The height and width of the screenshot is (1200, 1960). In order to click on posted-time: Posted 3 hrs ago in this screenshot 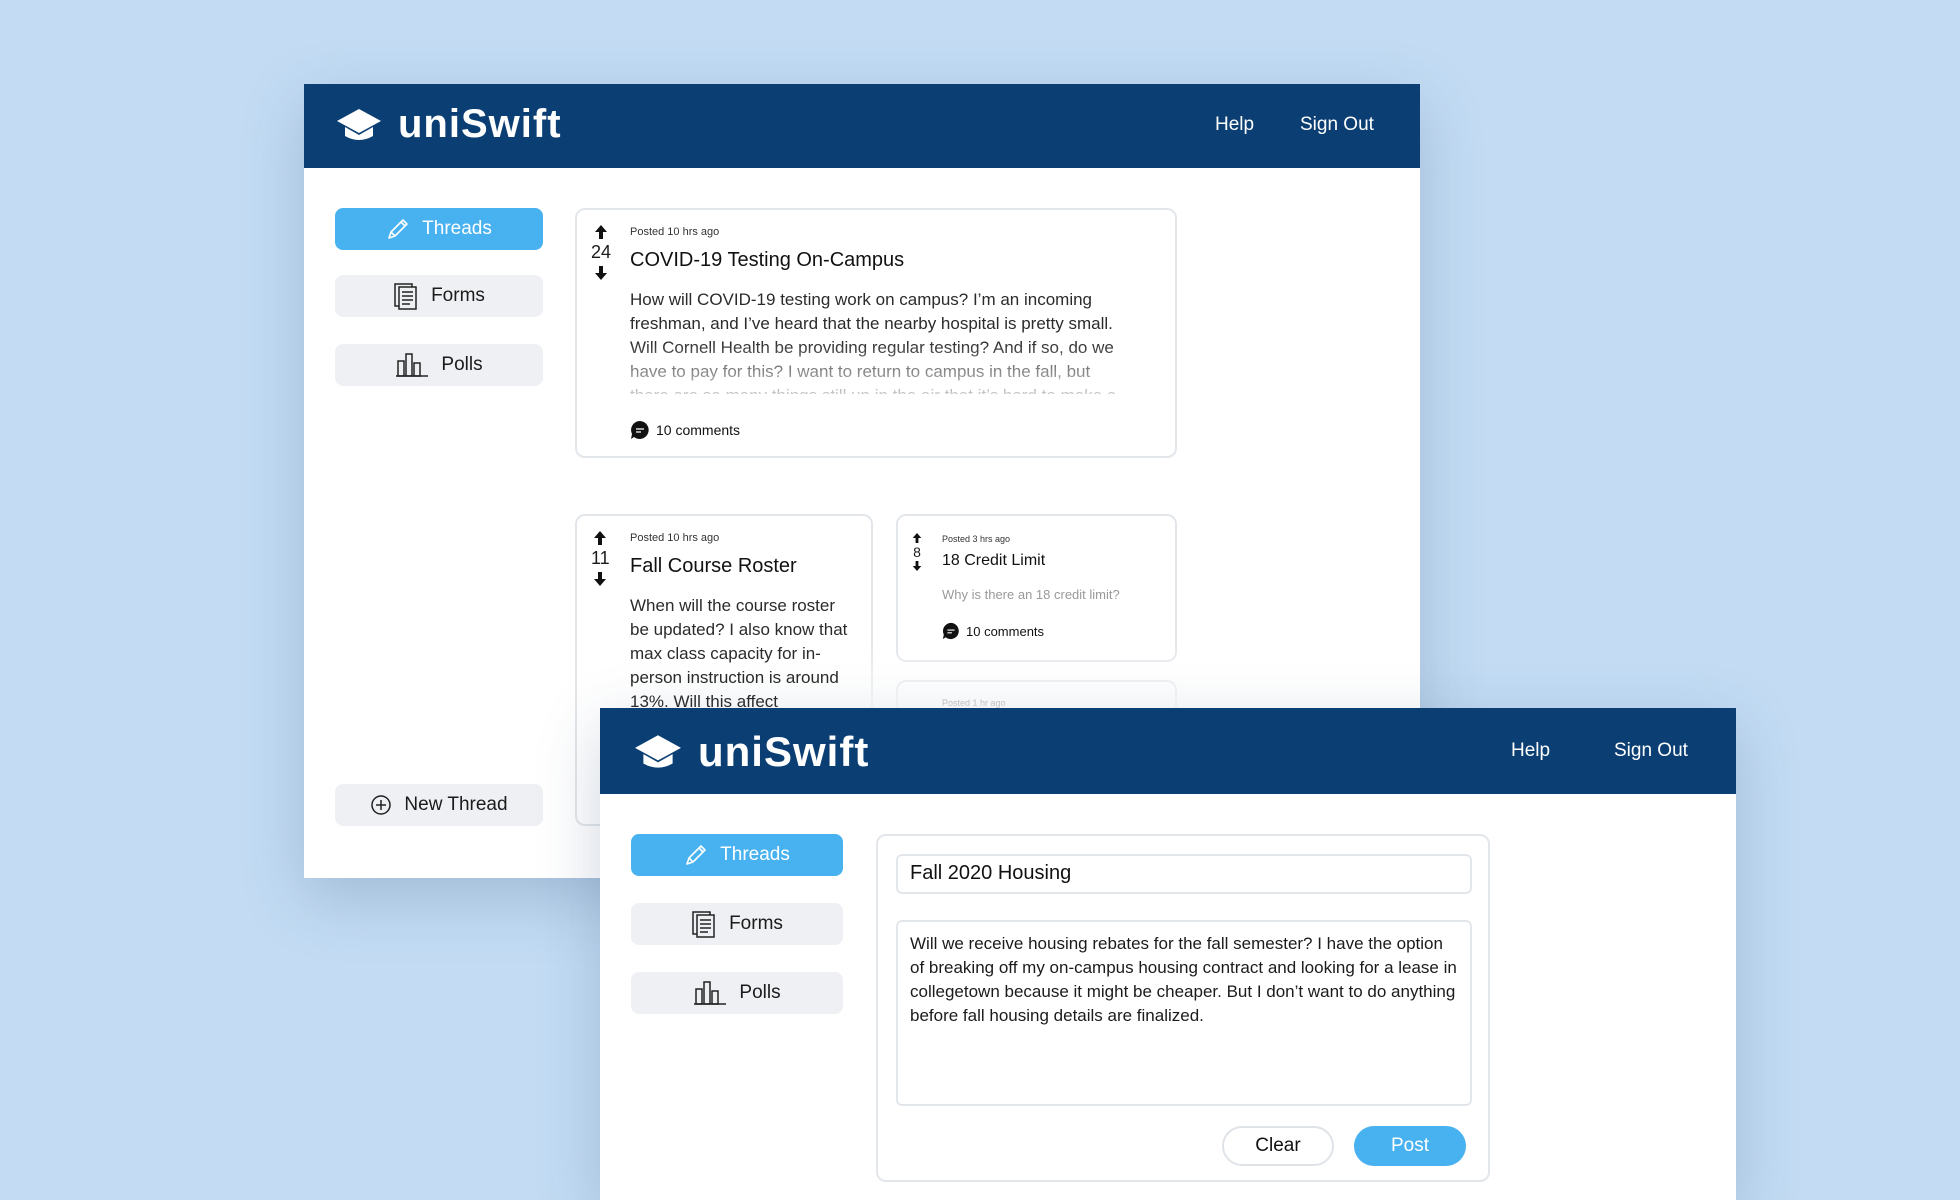, I will do `click(976, 539)`.